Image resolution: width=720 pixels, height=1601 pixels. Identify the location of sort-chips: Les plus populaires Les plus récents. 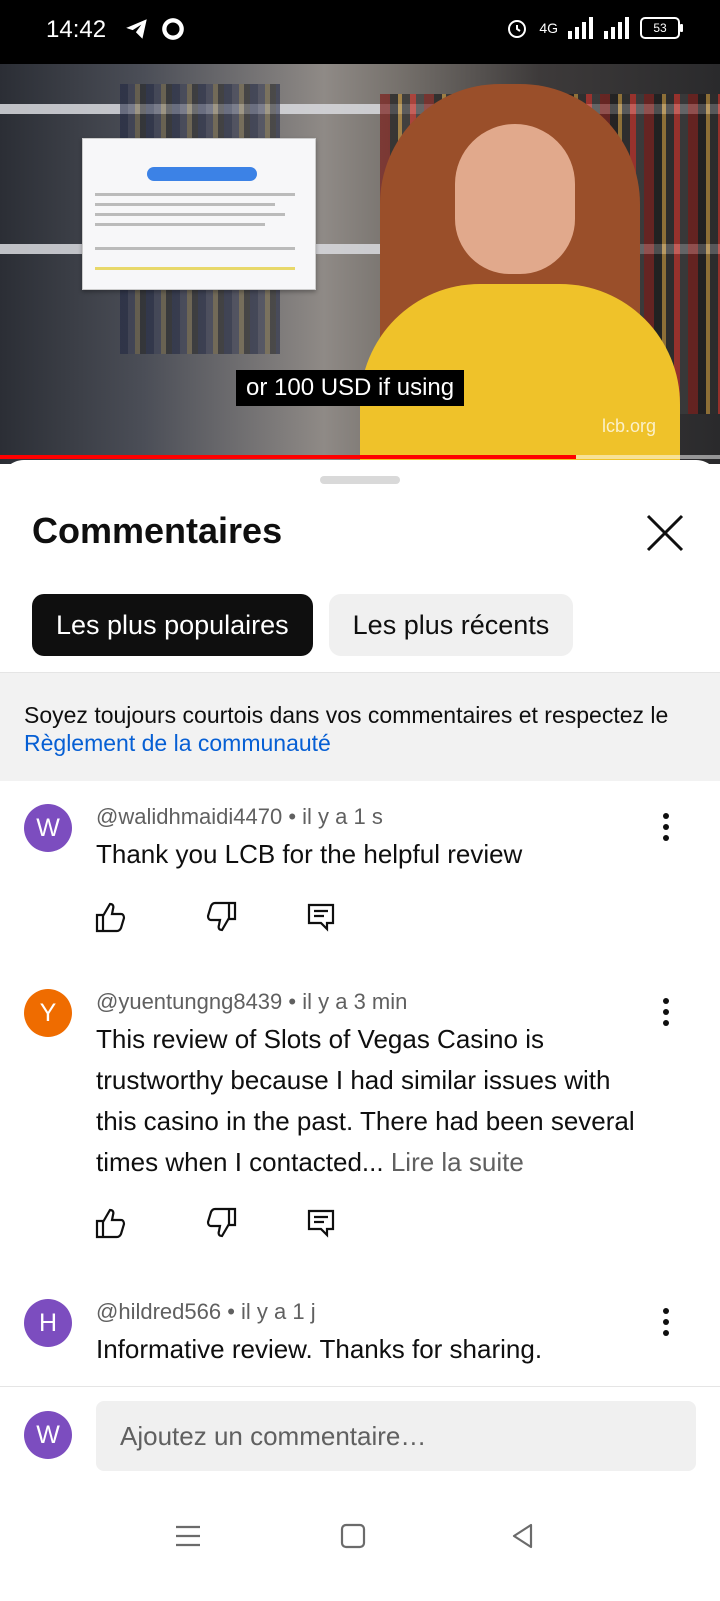
(303, 625).